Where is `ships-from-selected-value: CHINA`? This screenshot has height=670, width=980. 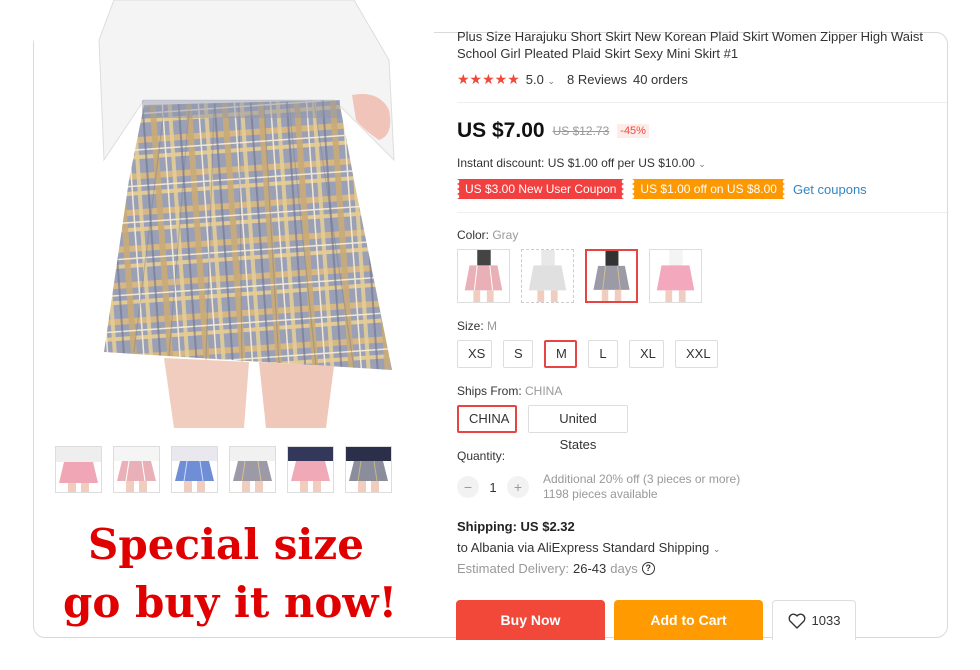
ships-from-selected-value: CHINA is located at coordinates (544, 391).